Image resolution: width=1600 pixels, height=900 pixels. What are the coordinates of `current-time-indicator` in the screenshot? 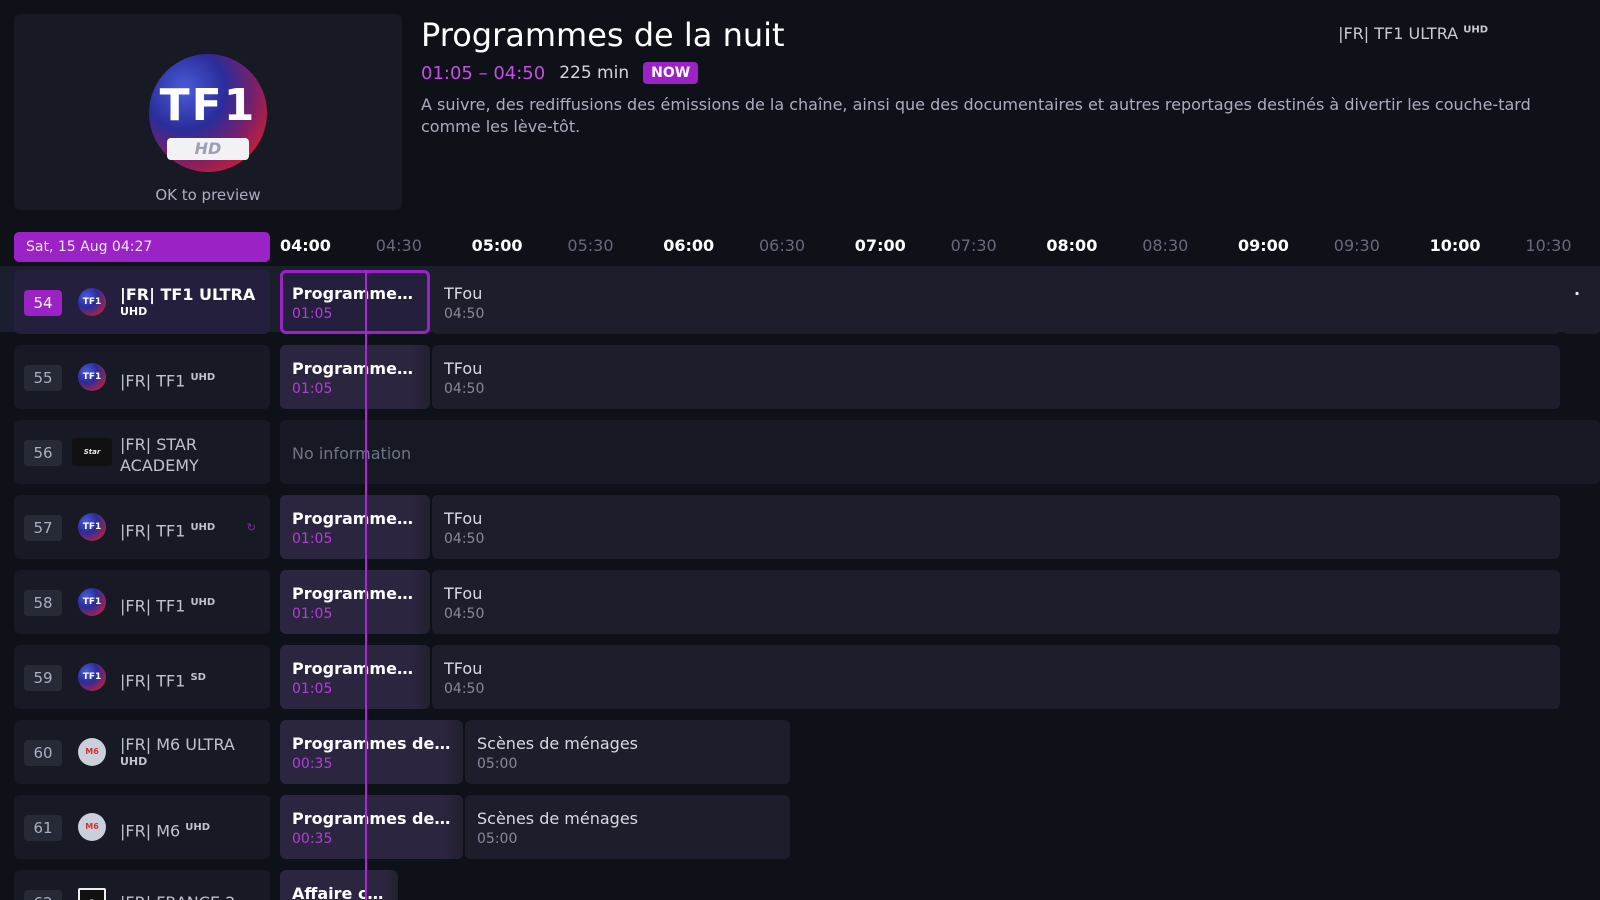 It's located at (366, 585).